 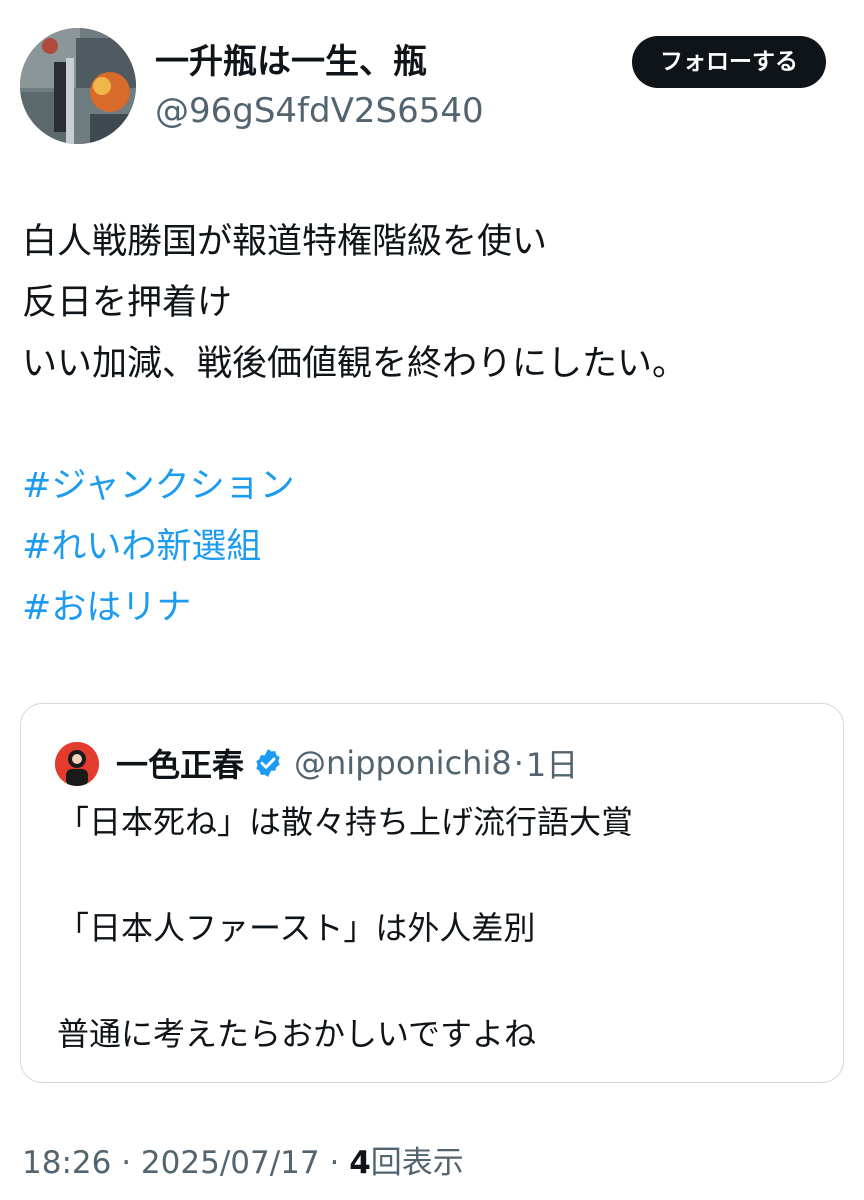 I want to click on tweet-time: 18:26, so click(x=66, y=1163).